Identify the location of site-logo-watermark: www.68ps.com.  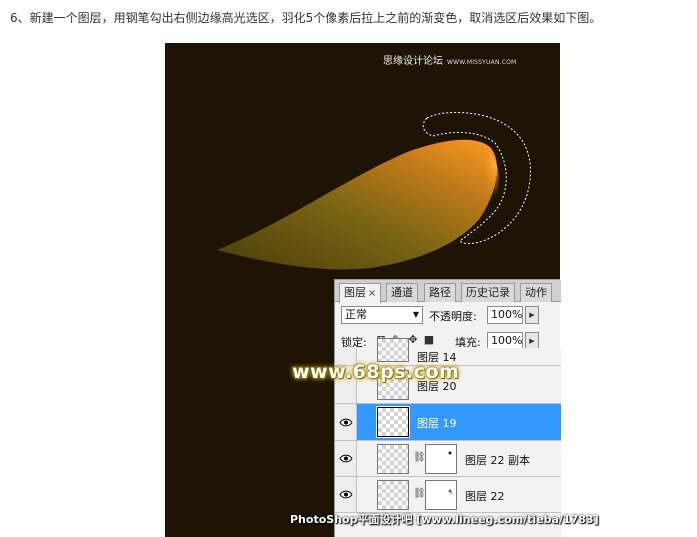
(376, 372).